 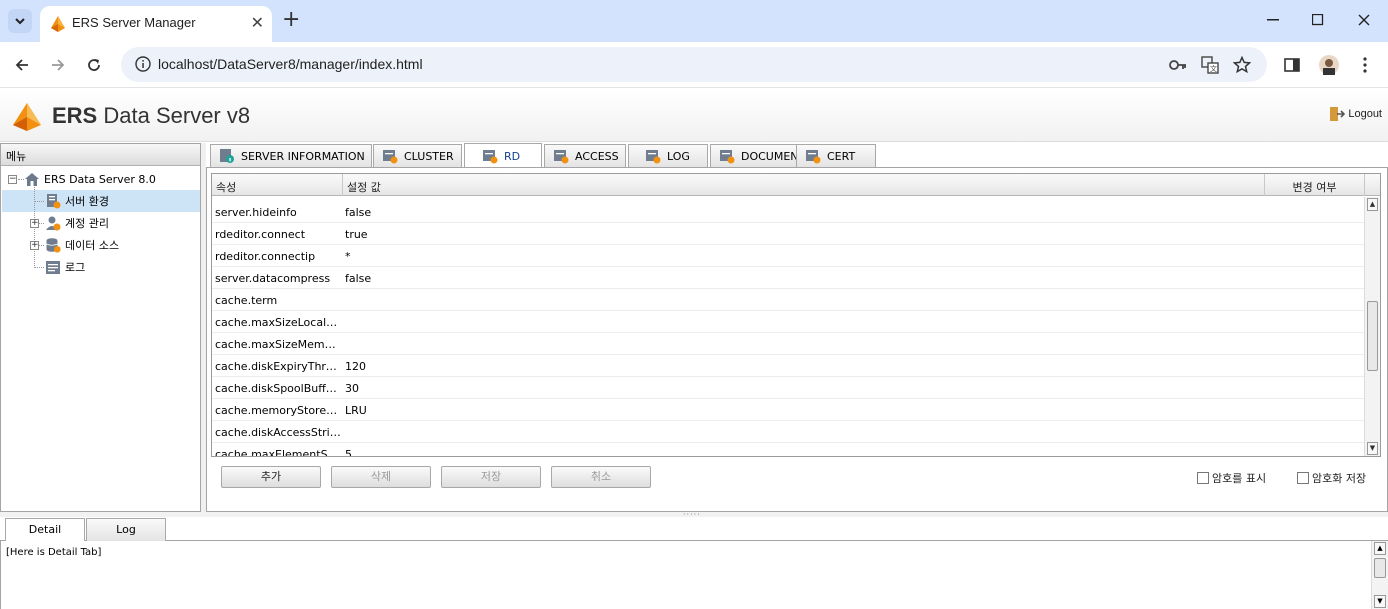 What do you see at coordinates (156, 24) in the screenshot?
I see `browser-tab: ERS Server Manager ✕` at bounding box center [156, 24].